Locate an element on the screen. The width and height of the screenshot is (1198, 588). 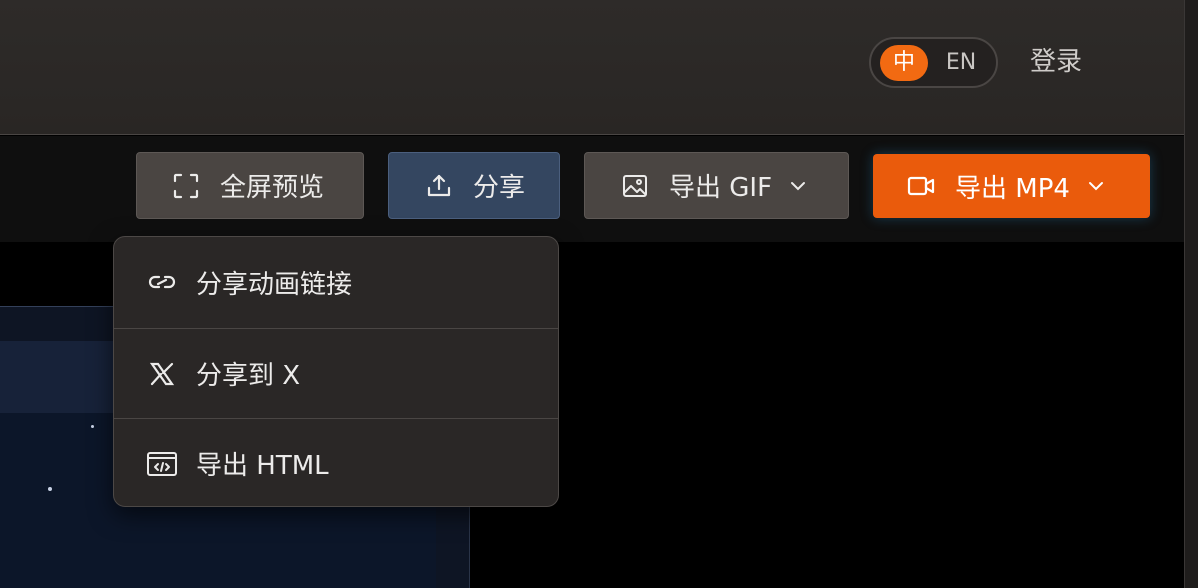
share-animation-link-item: 分享动画链接 is located at coordinates (336, 282).